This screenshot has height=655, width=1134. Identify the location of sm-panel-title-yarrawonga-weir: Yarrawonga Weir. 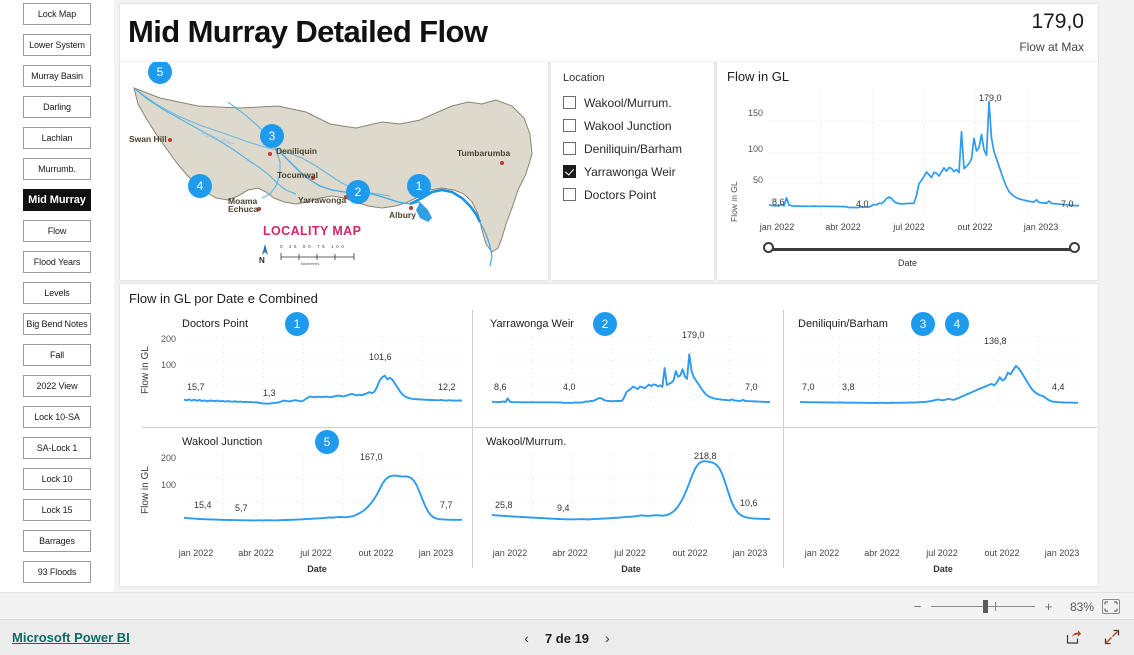
(532, 324).